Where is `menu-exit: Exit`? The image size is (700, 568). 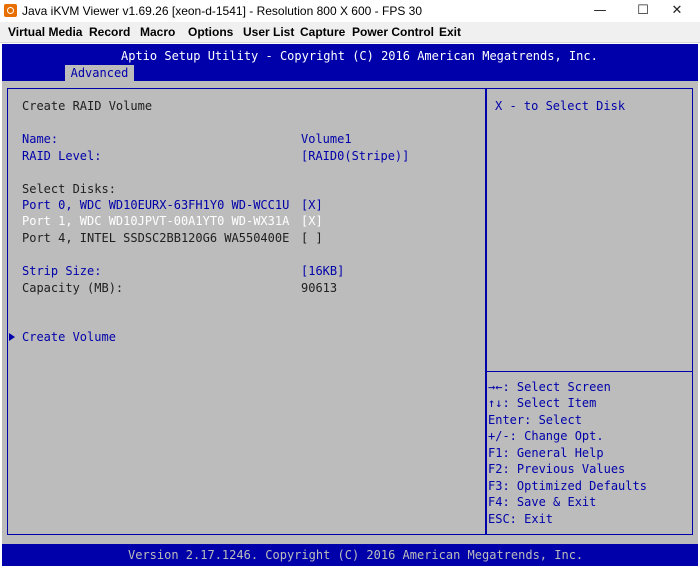 menu-exit: Exit is located at coordinates (450, 32).